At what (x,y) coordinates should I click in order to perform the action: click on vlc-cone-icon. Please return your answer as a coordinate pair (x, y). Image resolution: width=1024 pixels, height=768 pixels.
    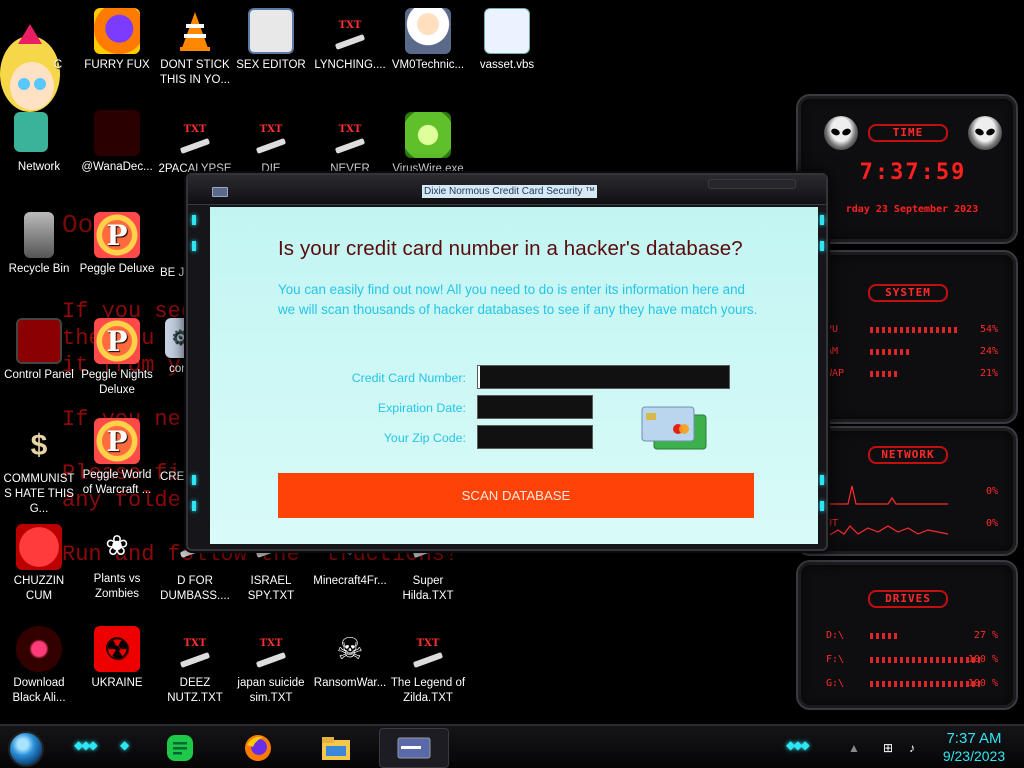
    Looking at the image, I should click on (195, 31).